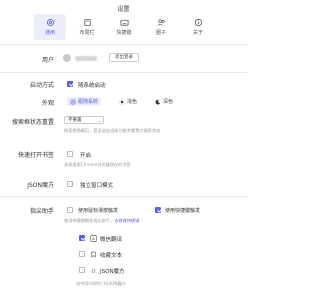 Image resolution: width=320 pixels, height=296 pixels. Describe the element at coordinates (70, 210) in the screenshot. I see `mouse-trigger-checkbox` at that location.